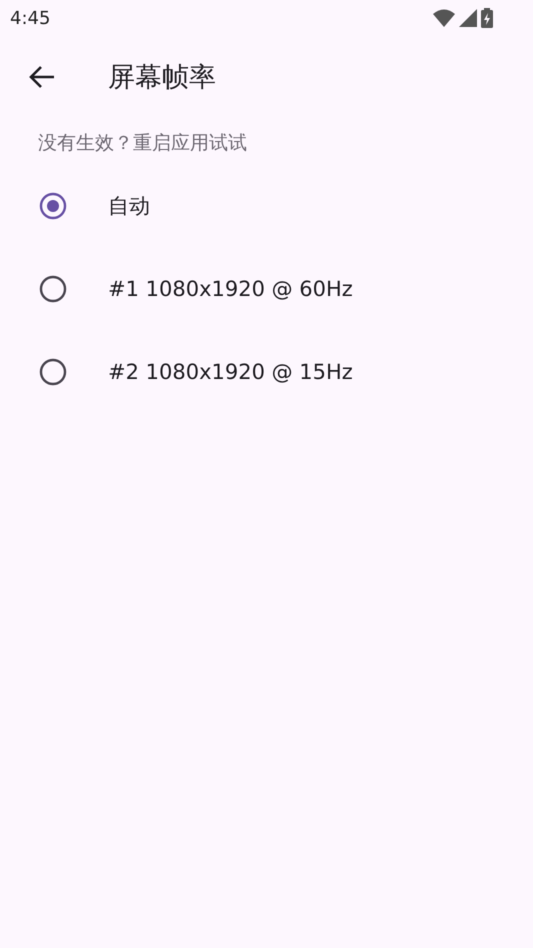  What do you see at coordinates (444, 18) in the screenshot?
I see `wifi-icon` at bounding box center [444, 18].